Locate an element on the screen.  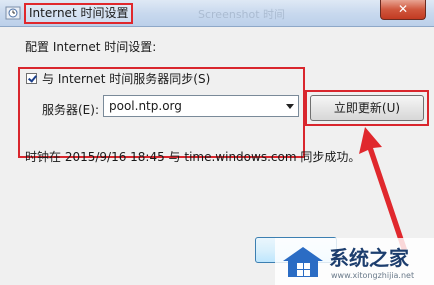
server-label: 服务器(E): is located at coordinates (70, 110).